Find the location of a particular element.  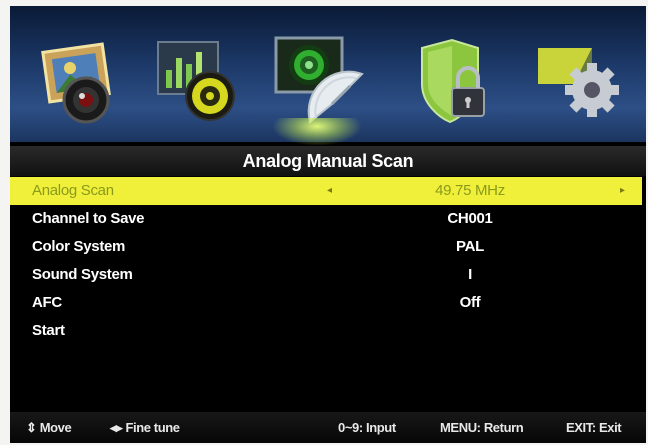

sound-system-value: I is located at coordinates (470, 274).